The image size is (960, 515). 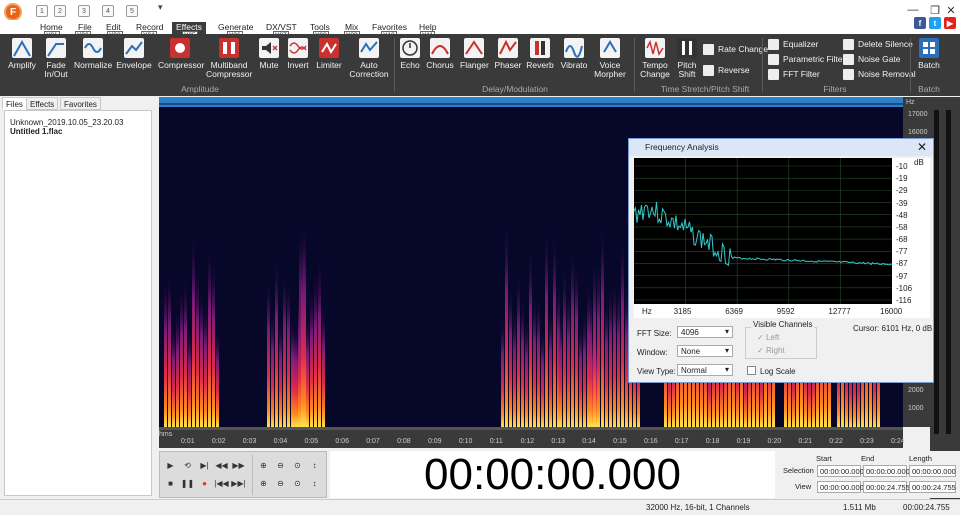 What do you see at coordinates (60, 11) in the screenshot?
I see `open-icon: 2` at bounding box center [60, 11].